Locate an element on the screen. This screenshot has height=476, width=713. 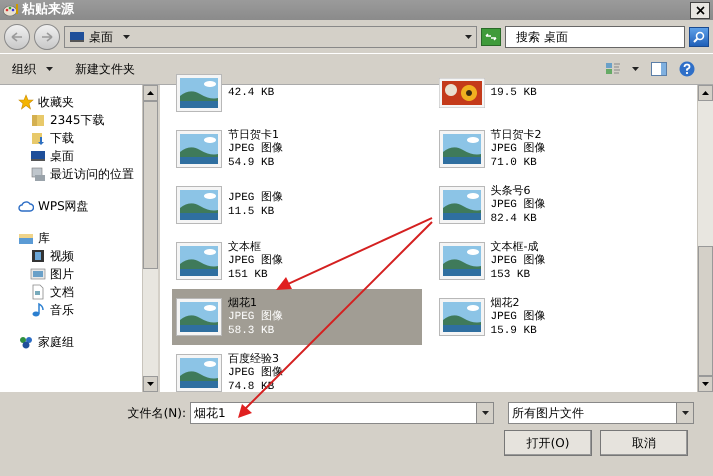
refresh-button is located at coordinates (491, 37).